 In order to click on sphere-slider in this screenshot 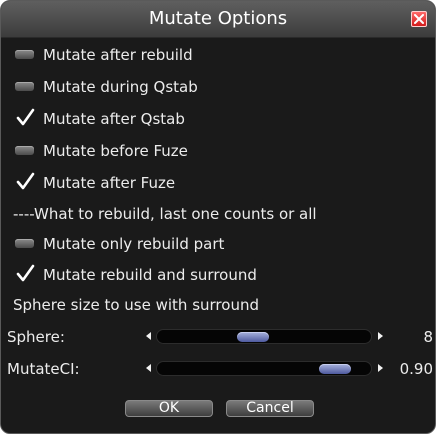, I will do `click(264, 336)`.